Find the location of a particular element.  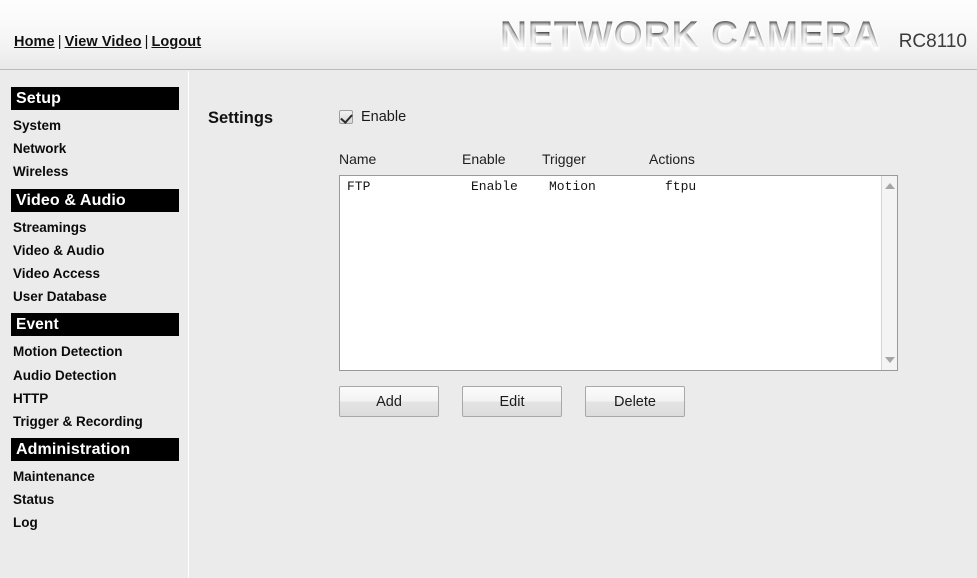

brand-logo: NETWORK CAMERA RC8110 is located at coordinates (733, 35).